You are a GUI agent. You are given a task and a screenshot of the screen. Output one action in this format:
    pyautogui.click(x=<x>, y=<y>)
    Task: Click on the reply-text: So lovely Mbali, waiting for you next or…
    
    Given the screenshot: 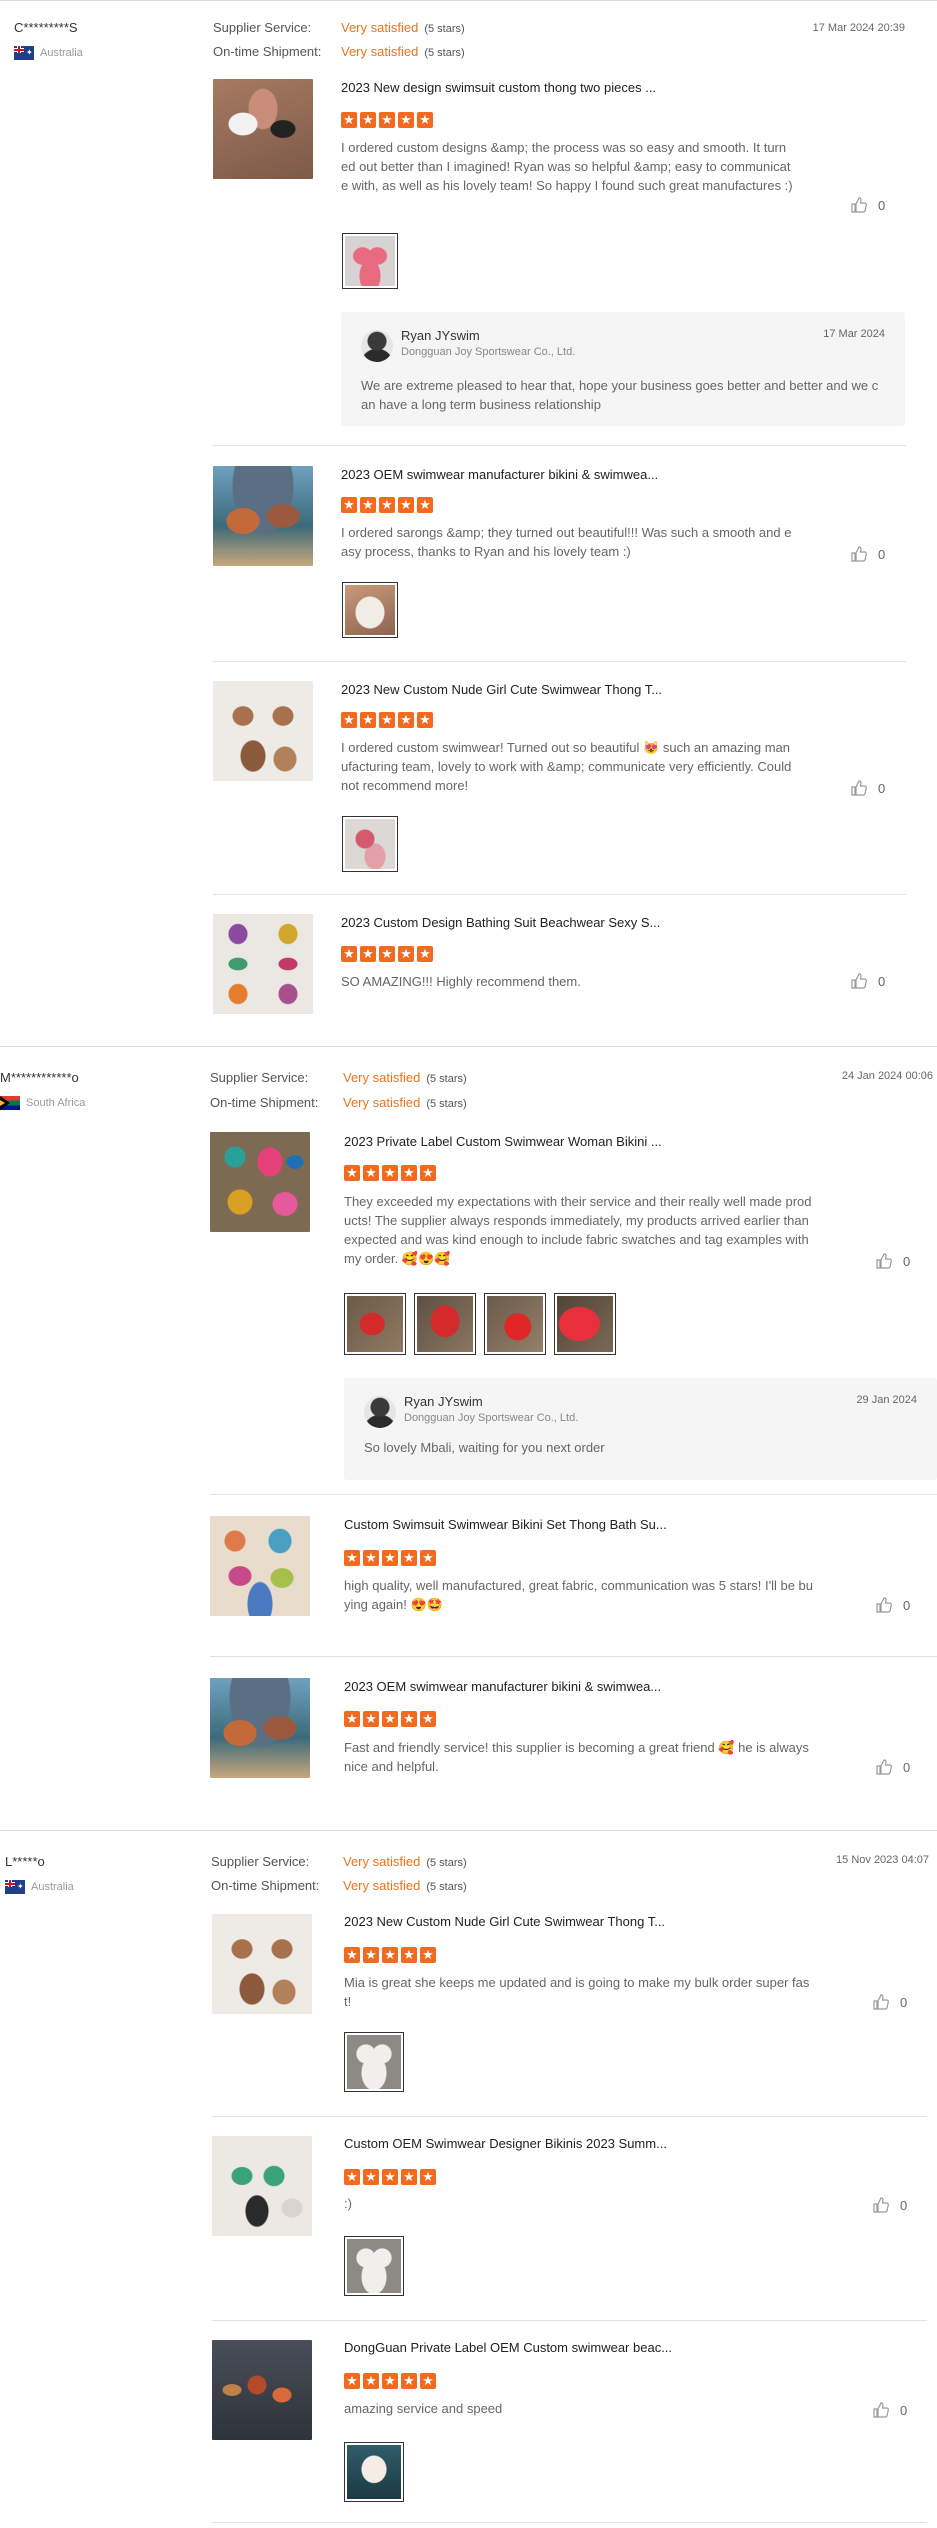 What is the action you would take?
    pyautogui.click(x=484, y=1447)
    